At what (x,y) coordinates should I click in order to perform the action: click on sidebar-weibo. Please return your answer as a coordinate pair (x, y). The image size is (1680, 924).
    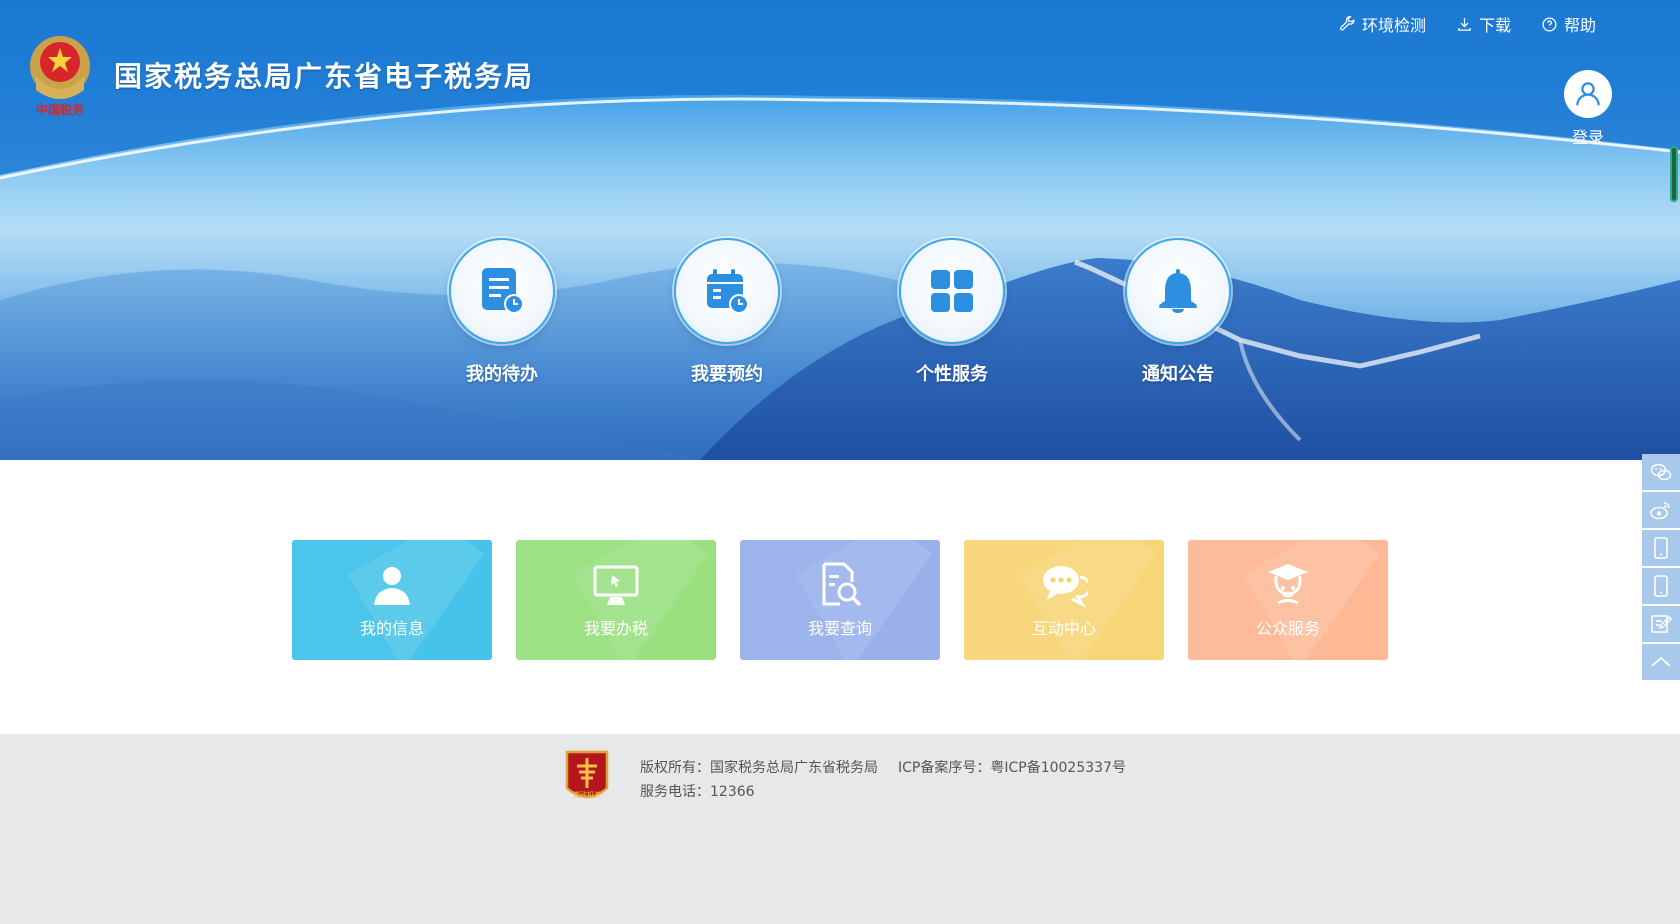
    Looking at the image, I should click on (1661, 510).